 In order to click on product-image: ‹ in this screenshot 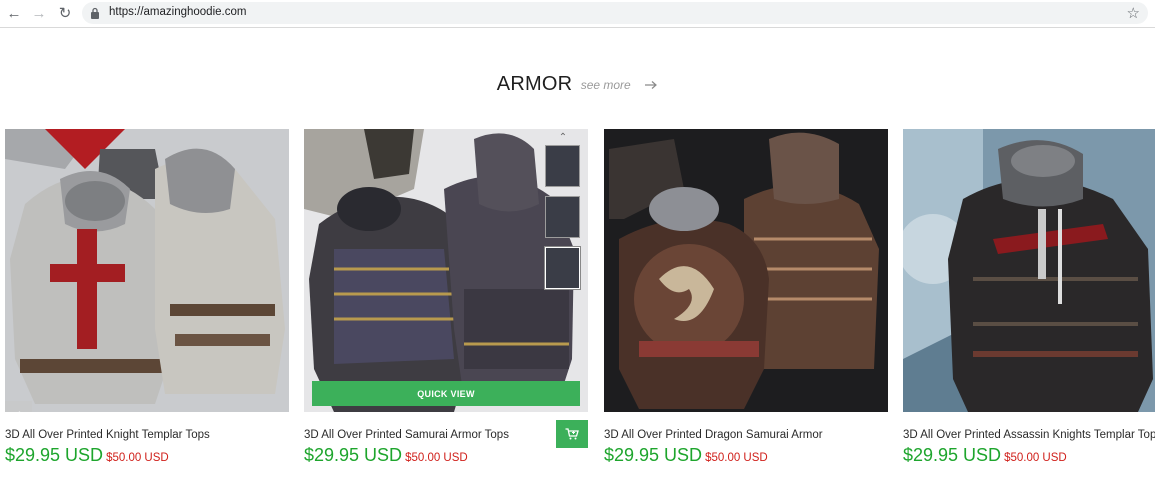, I will do `click(147, 270)`.